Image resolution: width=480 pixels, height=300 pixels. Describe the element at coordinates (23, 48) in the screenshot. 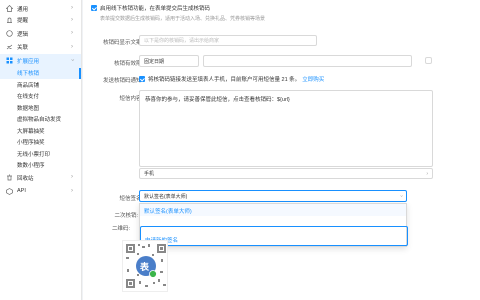

I see `sidebar-item-label: 关联` at that location.